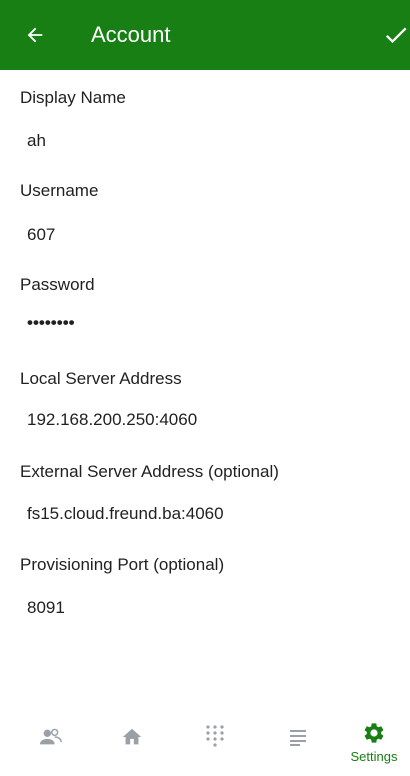  Describe the element at coordinates (46, 608) in the screenshot. I see `provisioning-port-input: 8091` at that location.